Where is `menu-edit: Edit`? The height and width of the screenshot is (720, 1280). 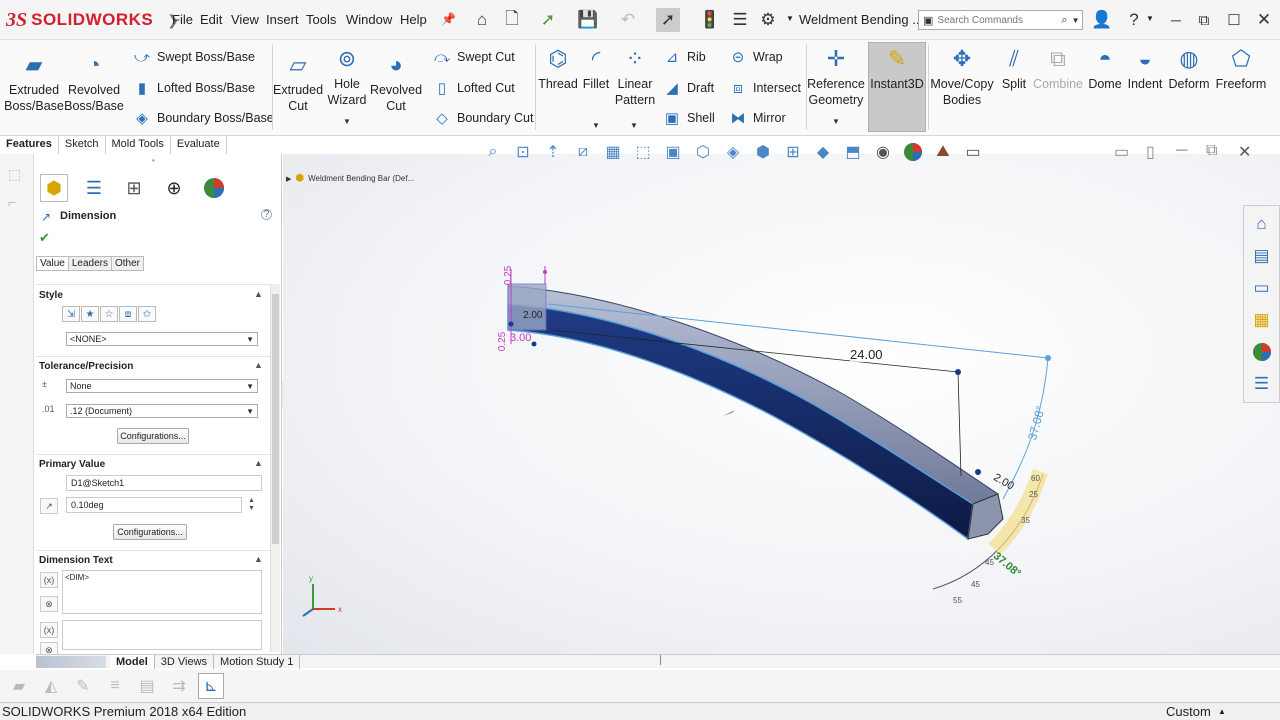 menu-edit: Edit is located at coordinates (211, 19).